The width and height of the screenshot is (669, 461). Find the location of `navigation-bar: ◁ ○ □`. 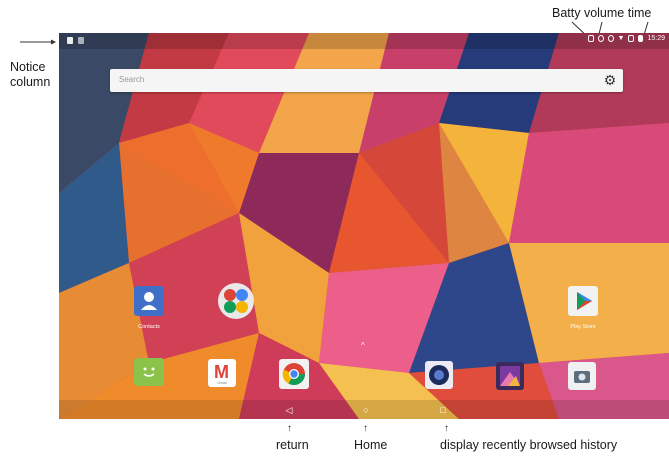

navigation-bar: ◁ ○ □ is located at coordinates (364, 409).